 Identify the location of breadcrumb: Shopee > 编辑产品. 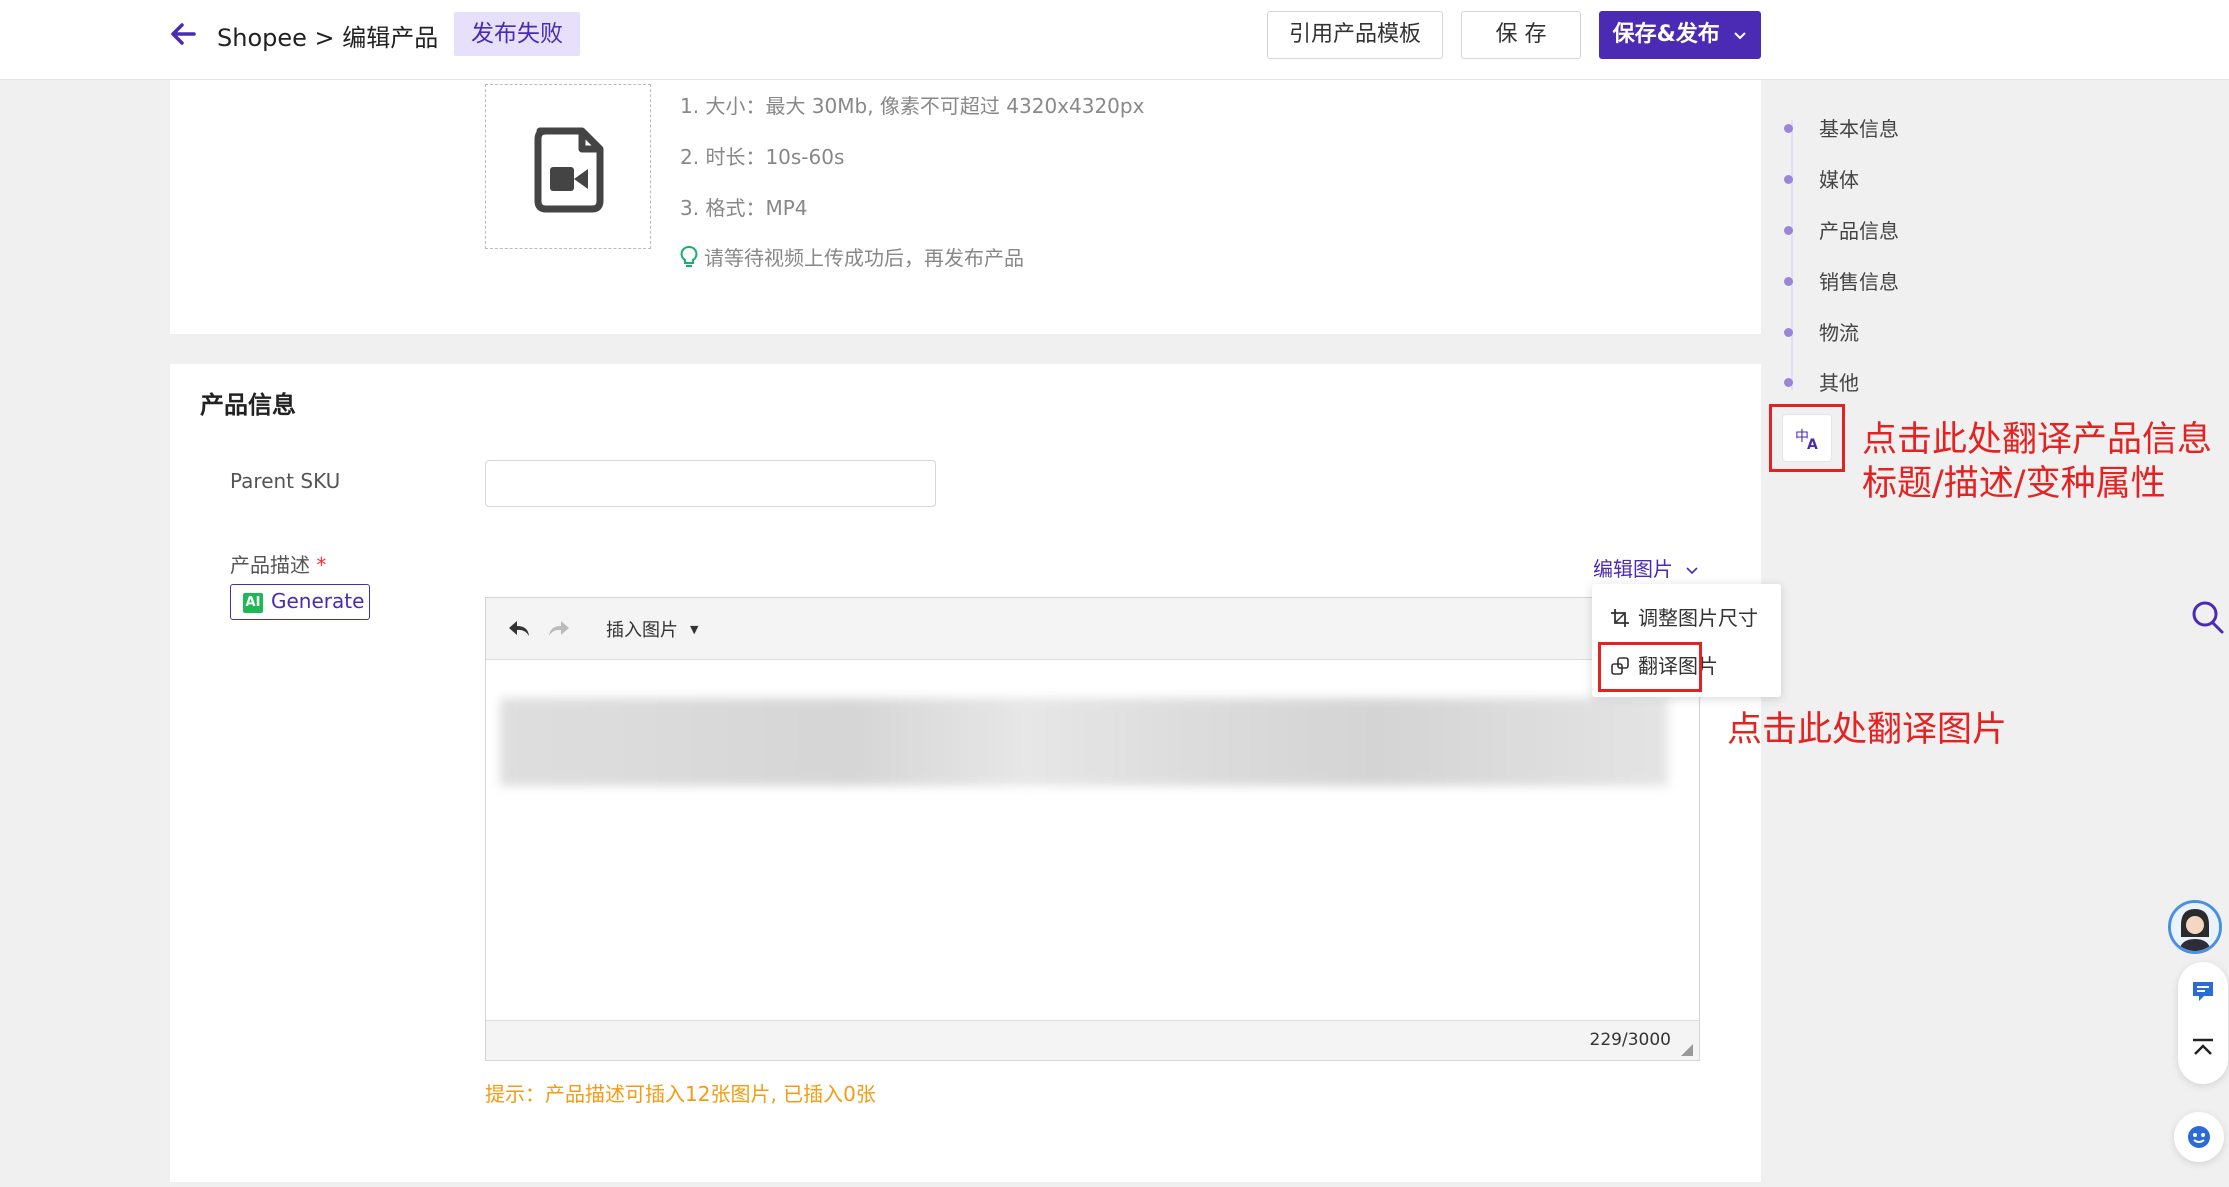
(328, 38).